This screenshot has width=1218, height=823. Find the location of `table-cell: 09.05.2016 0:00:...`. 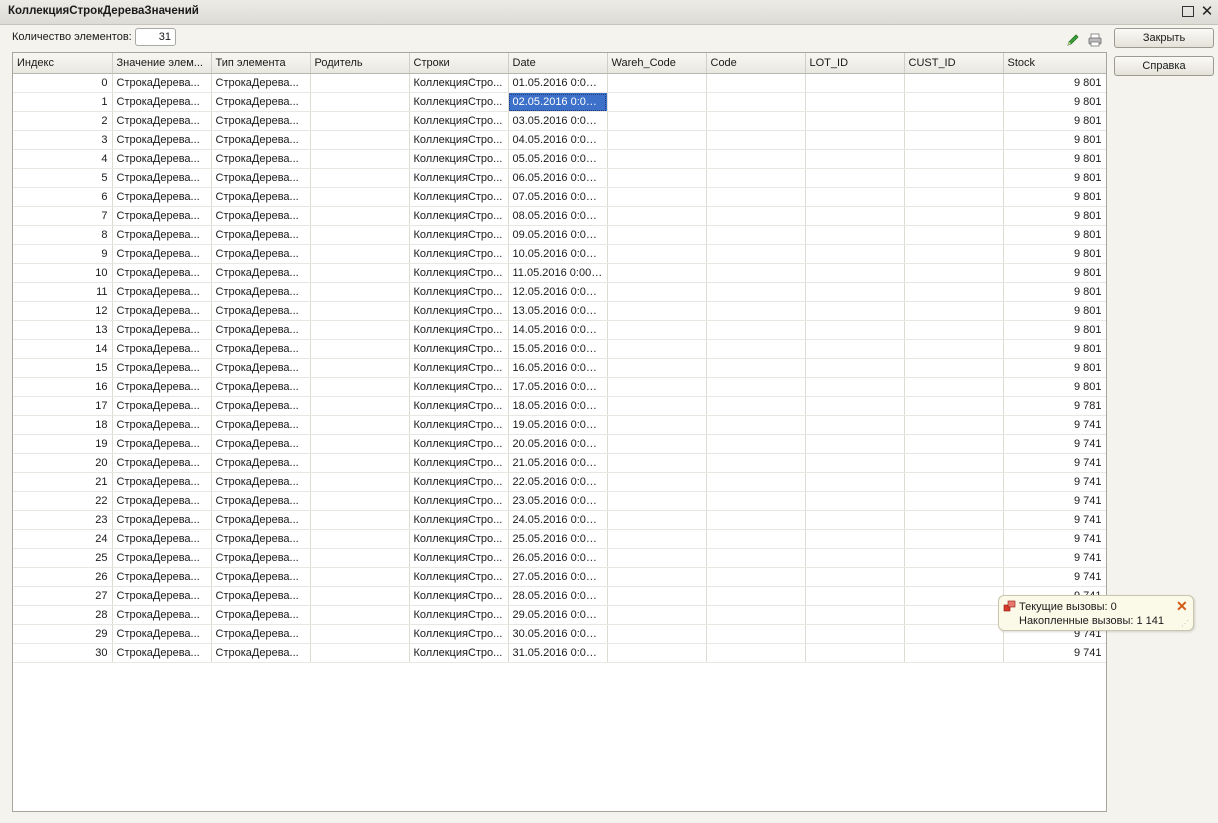

table-cell: 09.05.2016 0:00:... is located at coordinates (558, 235).